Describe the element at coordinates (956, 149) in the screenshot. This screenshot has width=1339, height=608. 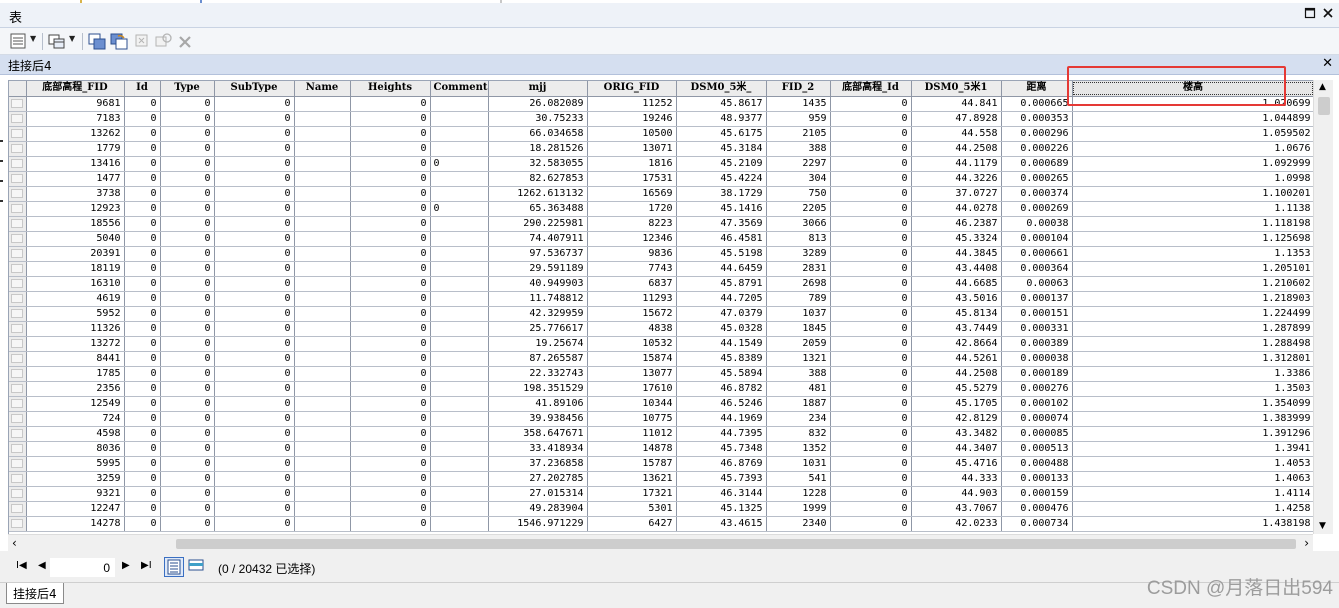
I see `table-cell: 44.2508` at that location.